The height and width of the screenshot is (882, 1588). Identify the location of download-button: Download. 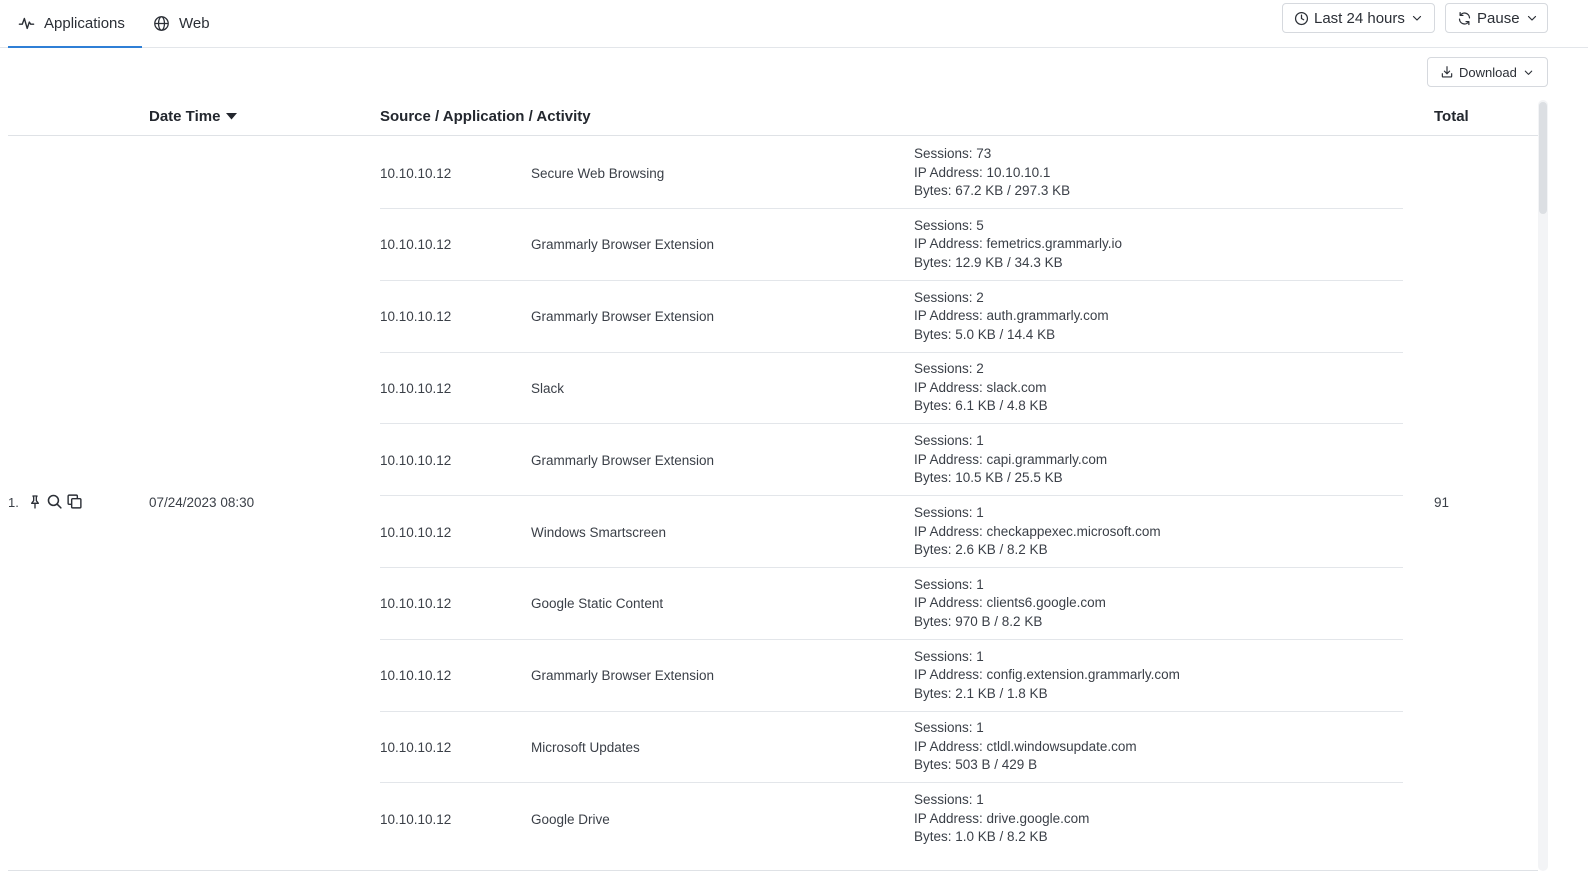
(1487, 72).